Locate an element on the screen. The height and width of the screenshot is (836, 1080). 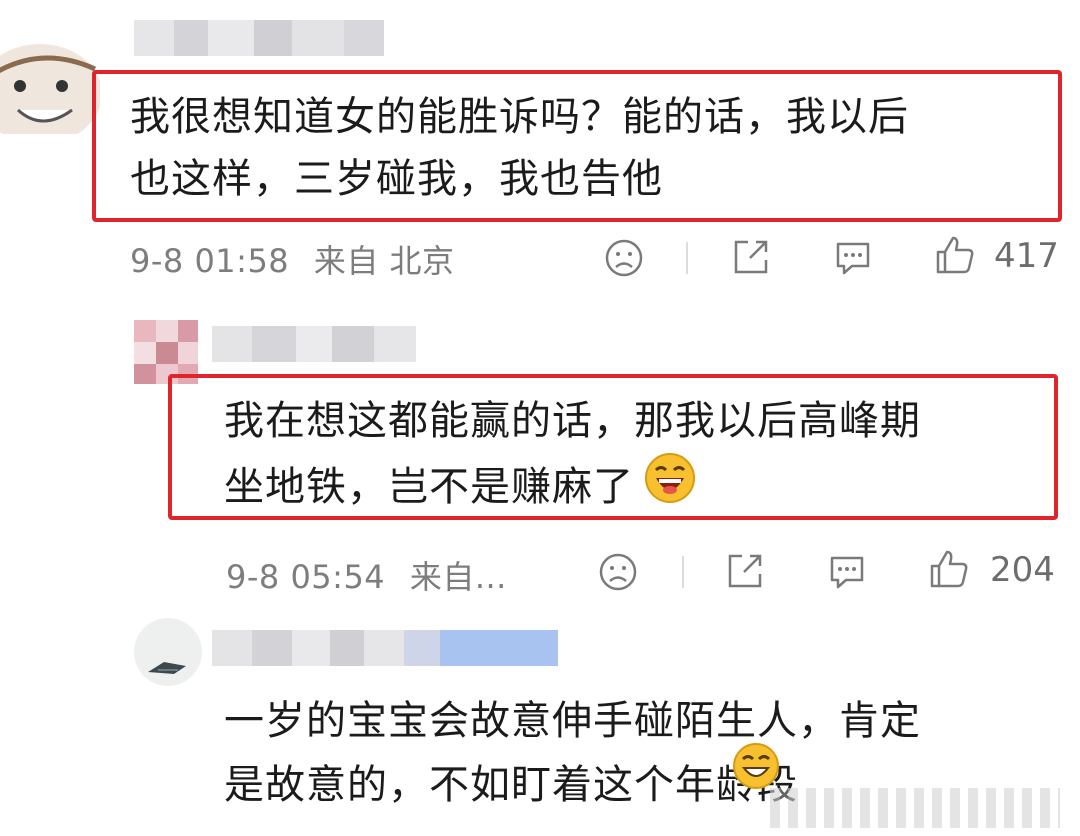
comment-text: 我很想知道女的能胜诉吗？能的话，我以后 也这样，三岁碰我，我也告他 is located at coordinates (590, 148).